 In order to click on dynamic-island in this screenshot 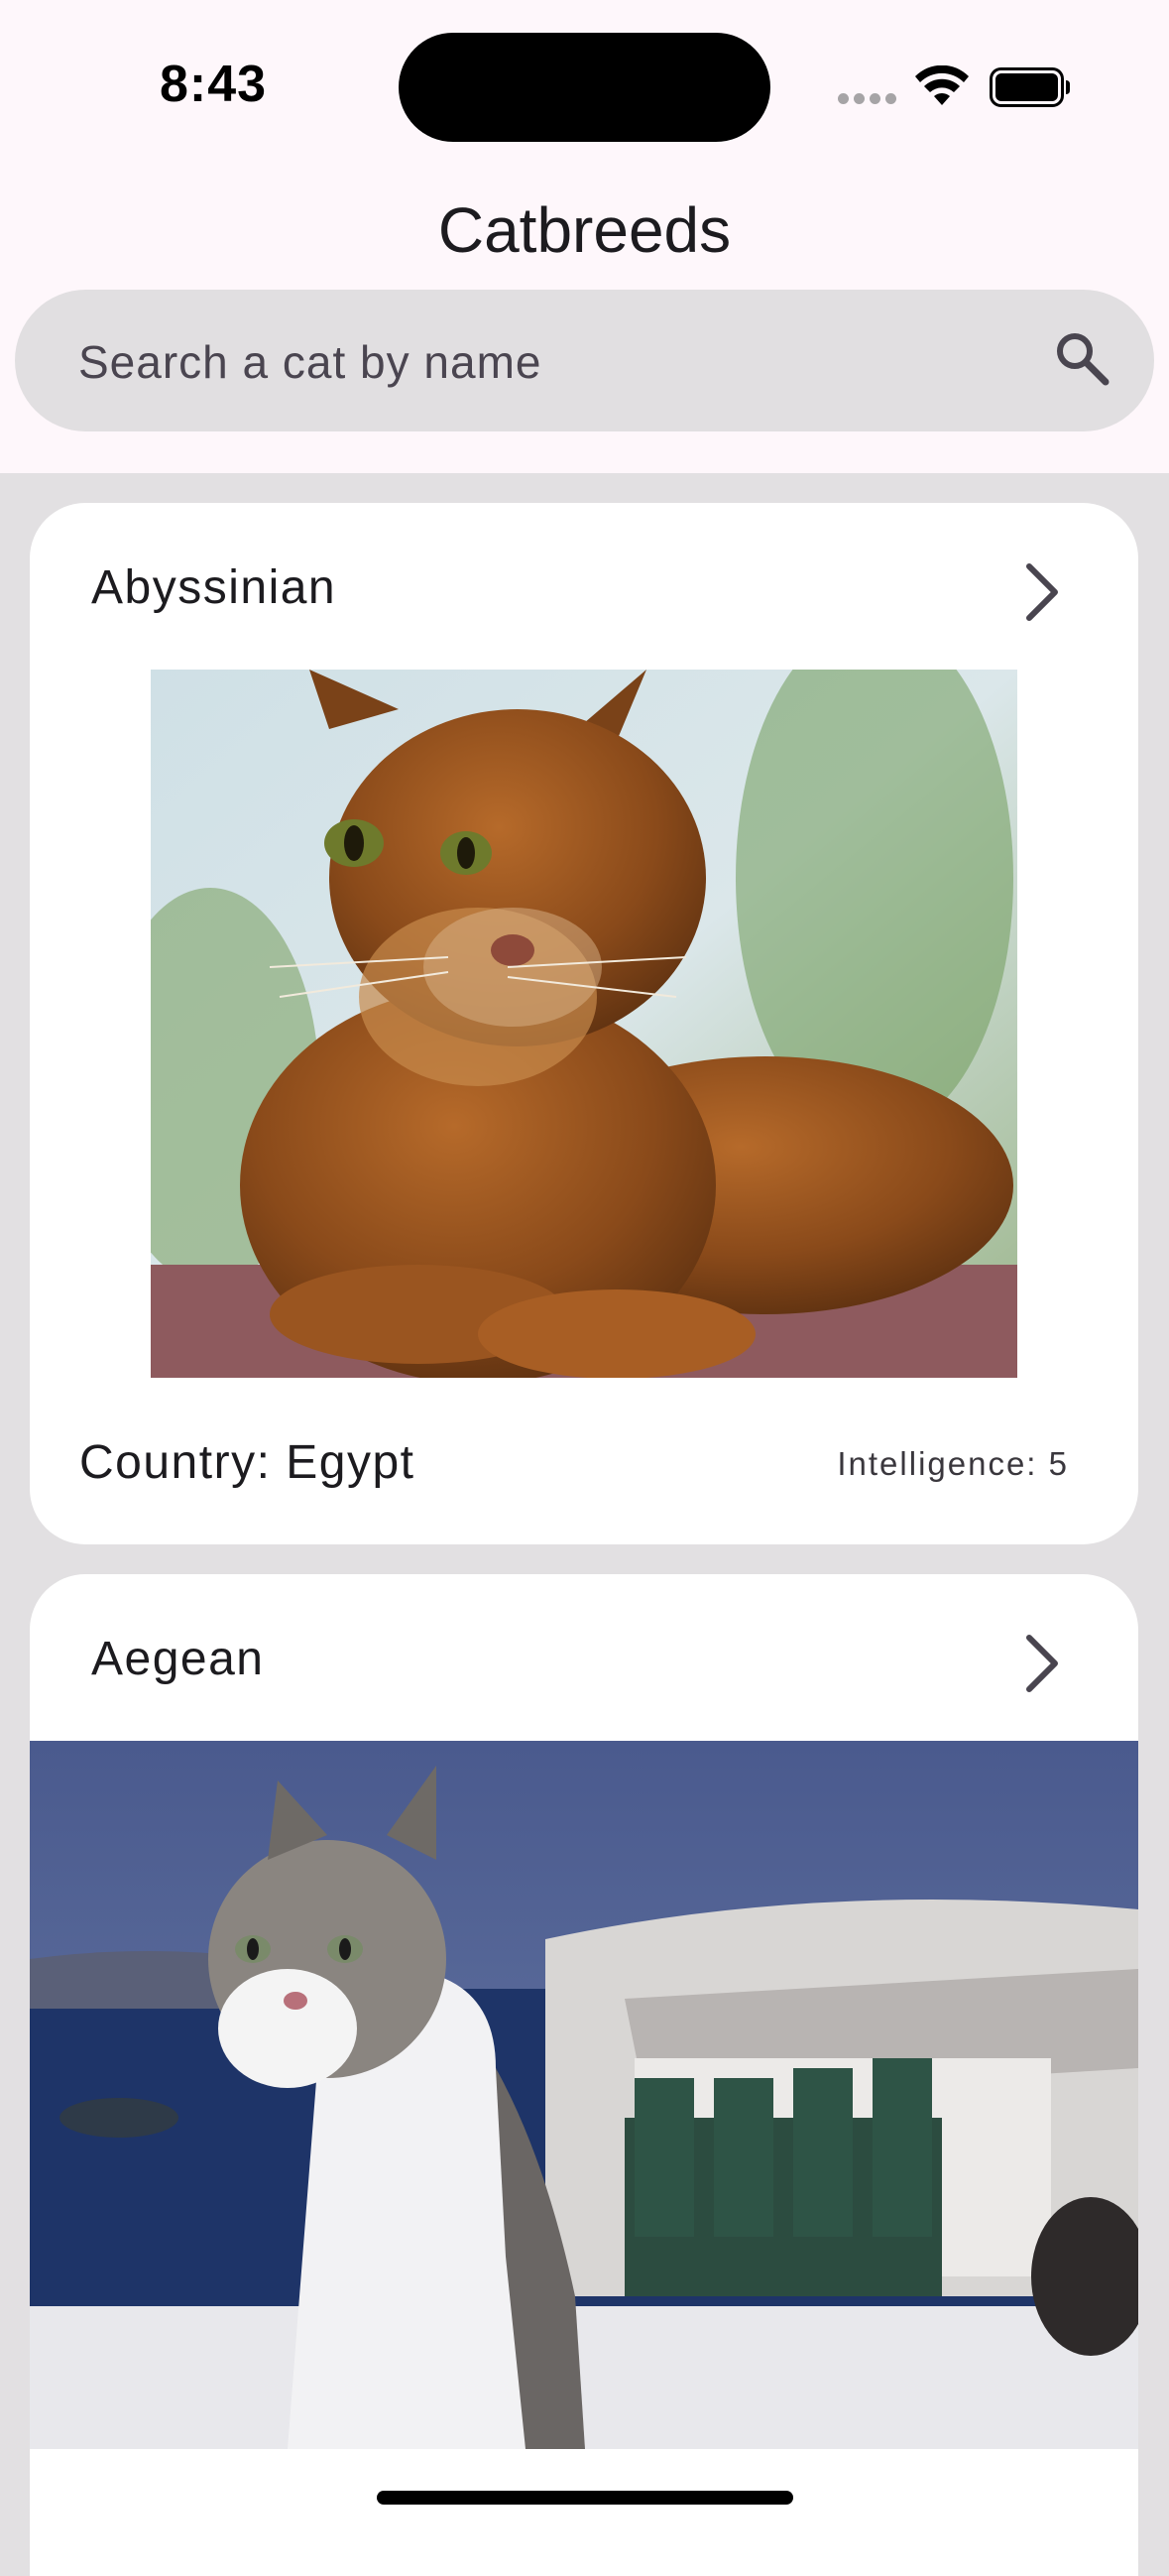, I will do `click(584, 87)`.